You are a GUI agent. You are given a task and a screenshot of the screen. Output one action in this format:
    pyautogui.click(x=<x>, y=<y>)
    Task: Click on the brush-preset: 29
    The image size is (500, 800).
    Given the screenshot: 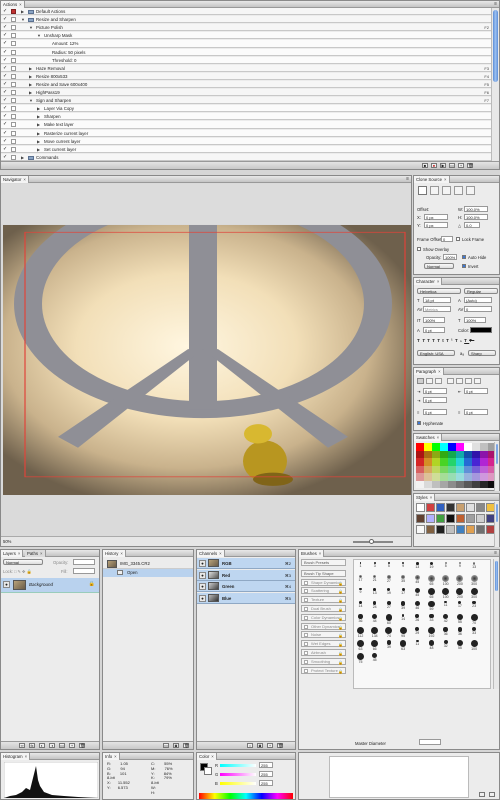 What is the action you would take?
    pyautogui.click(x=417, y=632)
    